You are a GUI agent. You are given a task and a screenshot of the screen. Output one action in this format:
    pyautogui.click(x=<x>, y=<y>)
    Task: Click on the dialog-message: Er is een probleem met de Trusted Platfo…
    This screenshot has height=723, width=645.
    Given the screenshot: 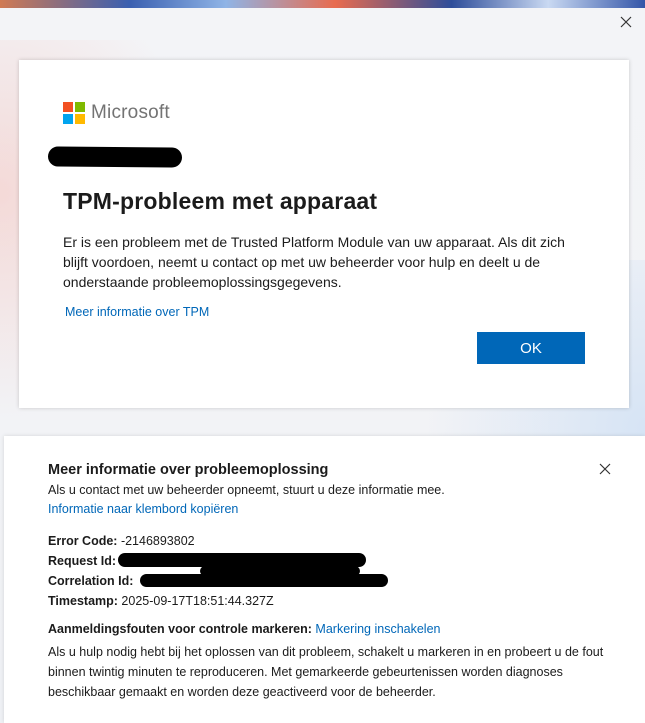 What is the action you would take?
    pyautogui.click(x=314, y=262)
    